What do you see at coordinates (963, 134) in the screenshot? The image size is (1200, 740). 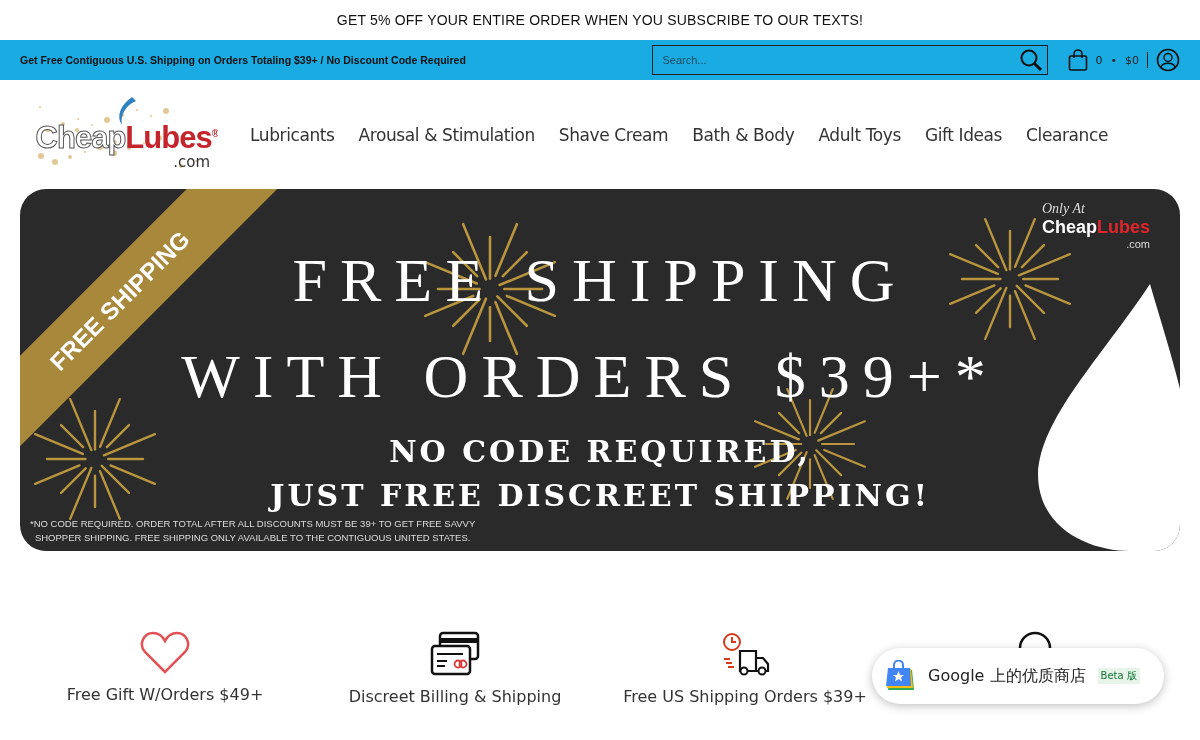 I see `nav-link: Gift Ideas` at bounding box center [963, 134].